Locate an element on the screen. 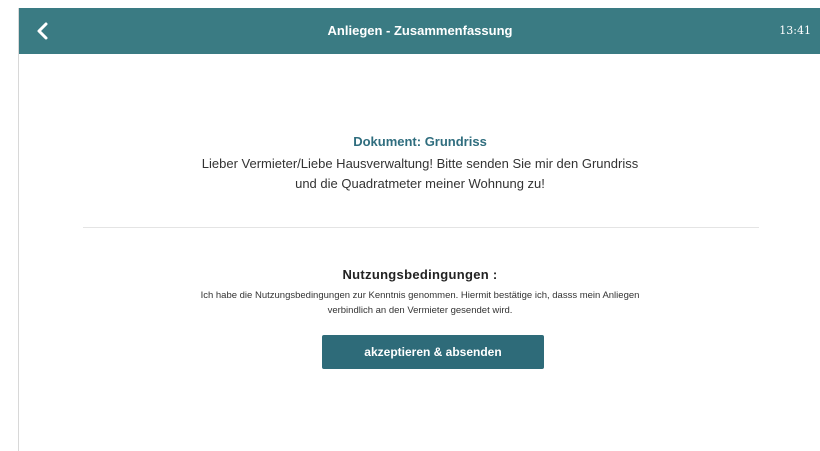 The image size is (820, 451). page-title: Anliegen - Zusammenfassung is located at coordinates (420, 30).